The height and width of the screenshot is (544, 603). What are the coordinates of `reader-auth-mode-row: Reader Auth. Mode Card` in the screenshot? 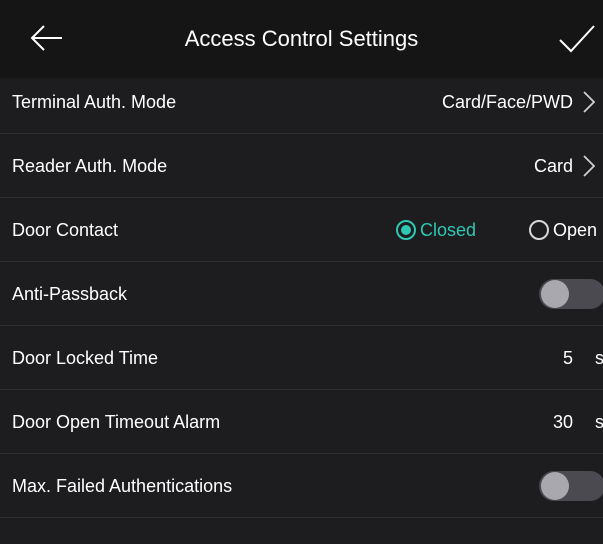 It's located at (301, 166).